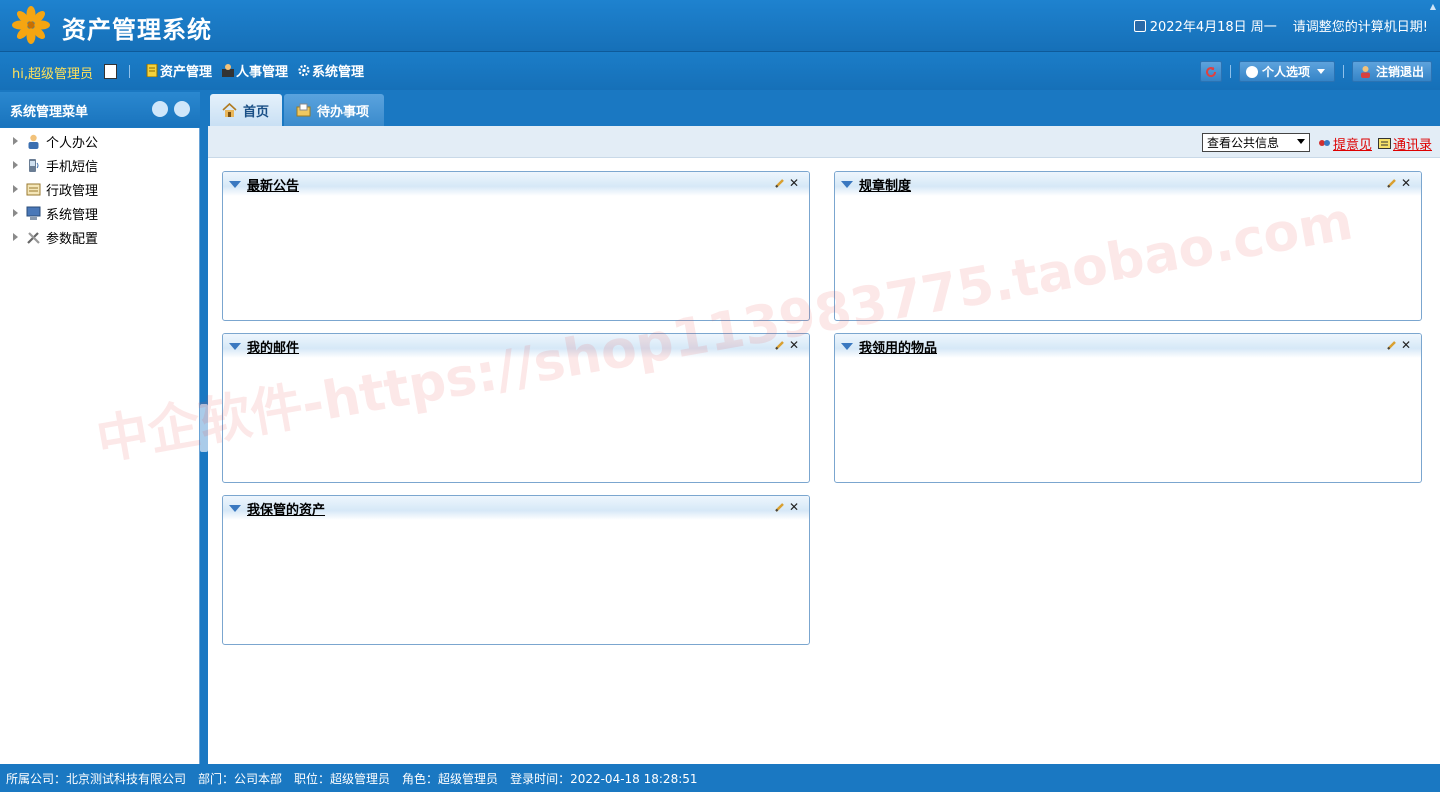  I want to click on user-greeting: hi,超级管理员, so click(52, 74).